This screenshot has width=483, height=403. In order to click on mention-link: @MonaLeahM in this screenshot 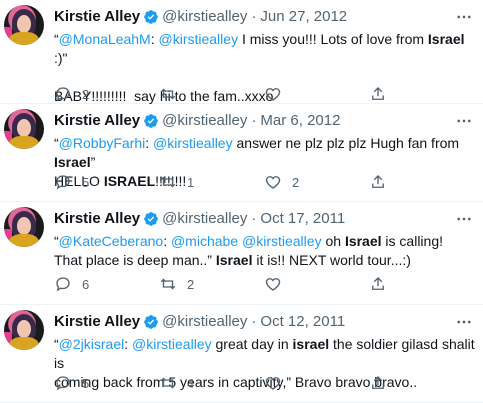, I will do `click(105, 39)`.